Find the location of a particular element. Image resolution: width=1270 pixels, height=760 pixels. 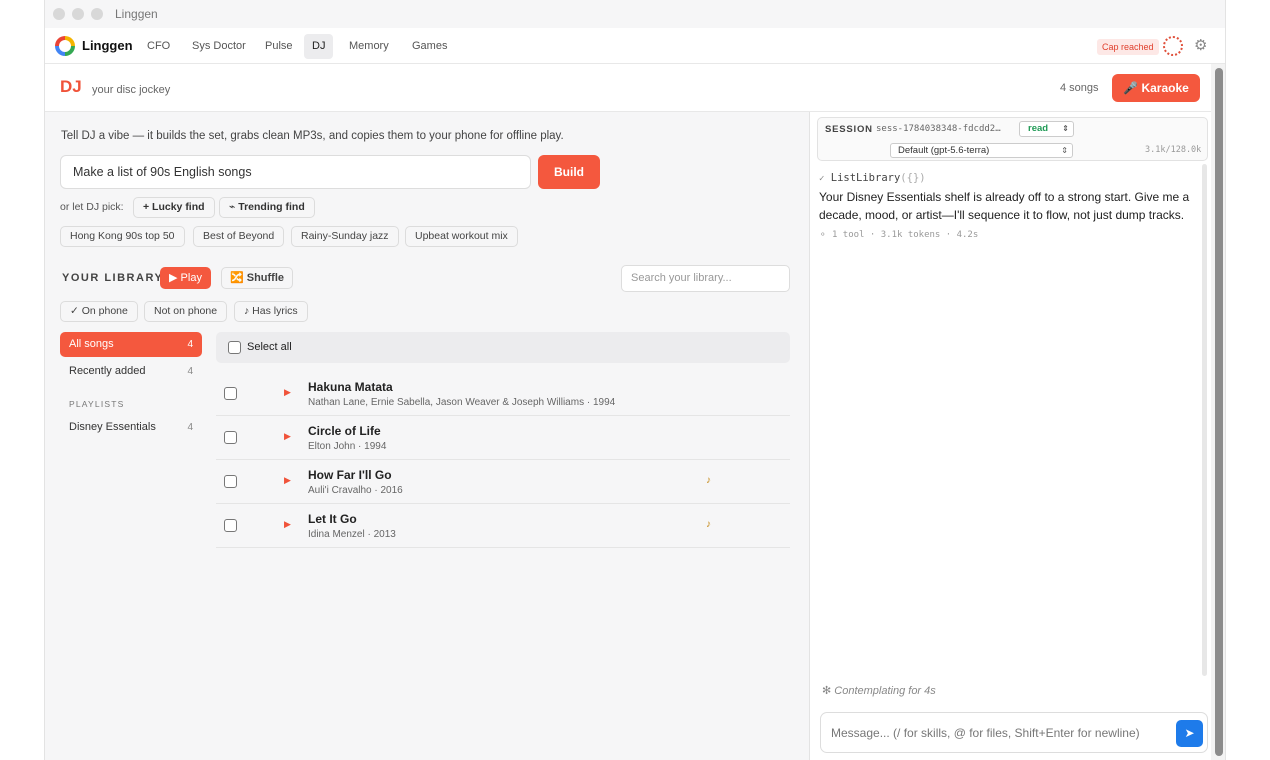

tab-memory: Memory is located at coordinates (369, 46).